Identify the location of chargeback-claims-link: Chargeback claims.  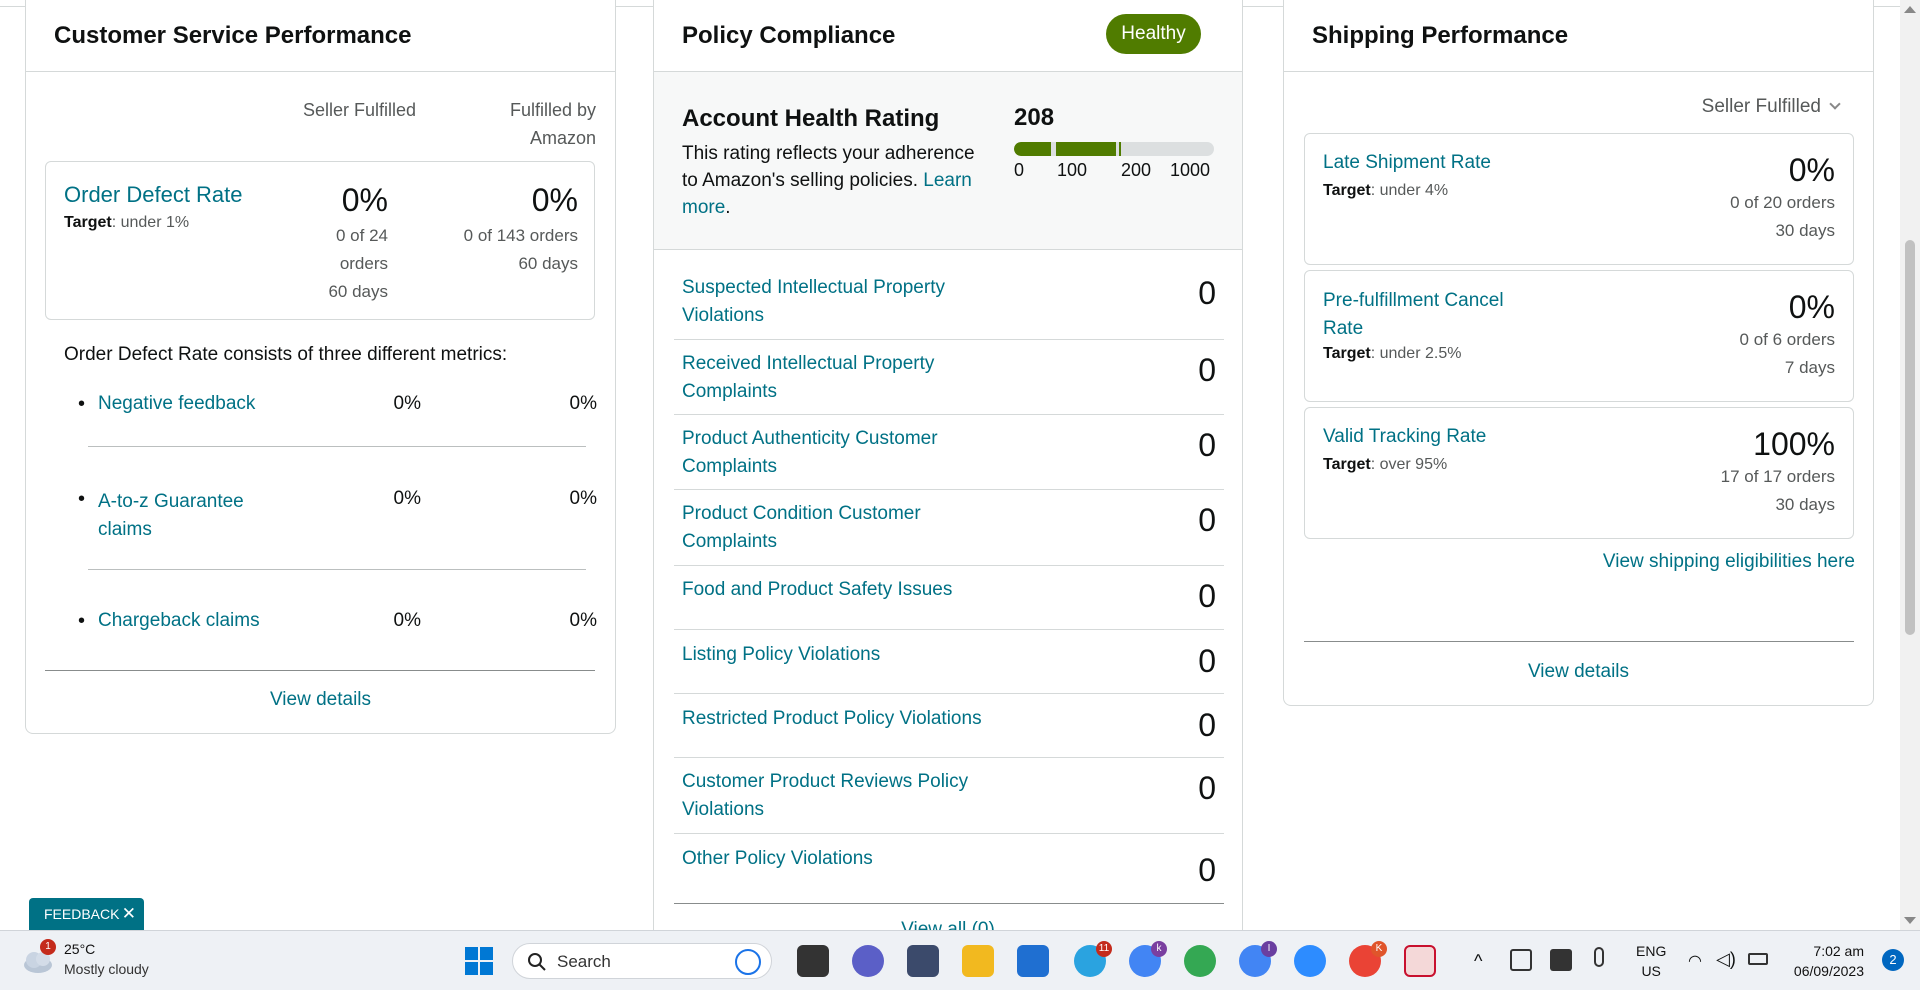
(179, 621).